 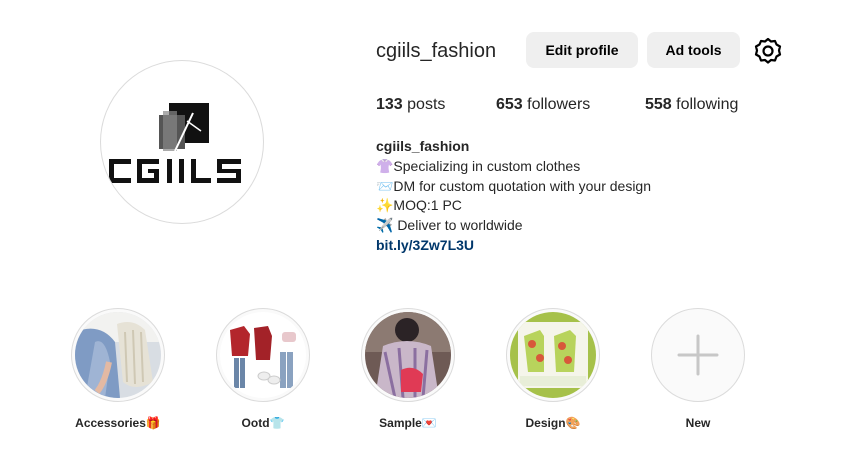 I want to click on bio-name: cgiils_fashion, so click(x=423, y=146).